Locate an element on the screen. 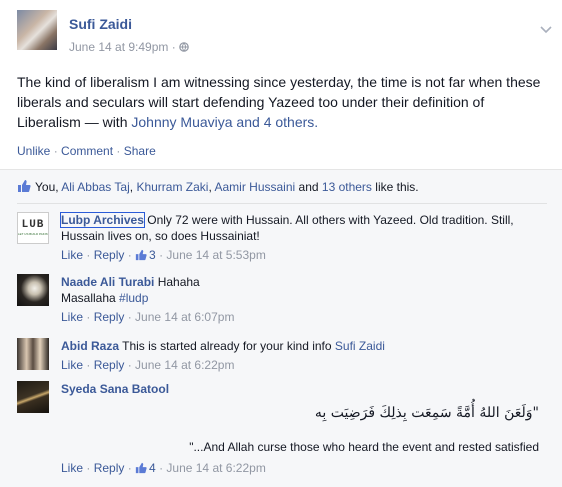 This screenshot has width=562, height=487. liker-name-link: Aamir Hussaini is located at coordinates (254, 187).